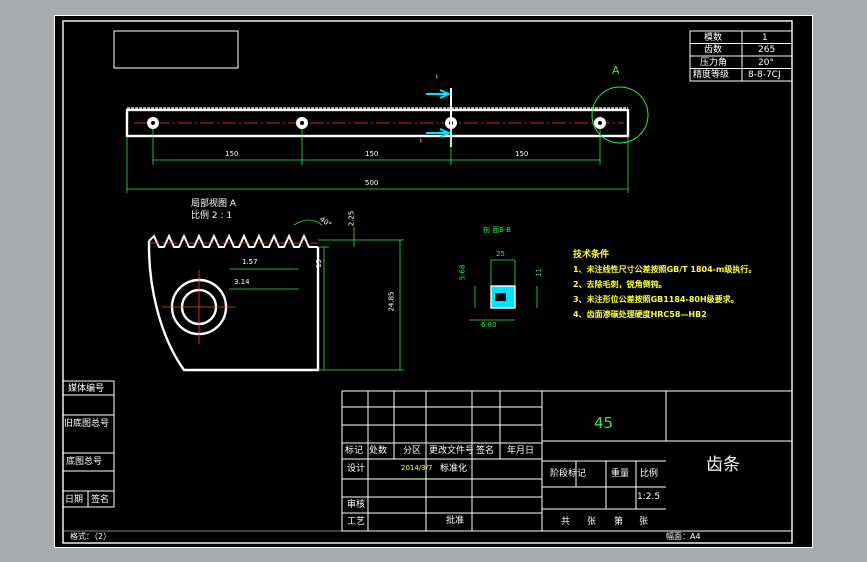 The image size is (867, 562). What do you see at coordinates (421, 141) in the screenshot?
I see `section-mark-bottom: I` at bounding box center [421, 141].